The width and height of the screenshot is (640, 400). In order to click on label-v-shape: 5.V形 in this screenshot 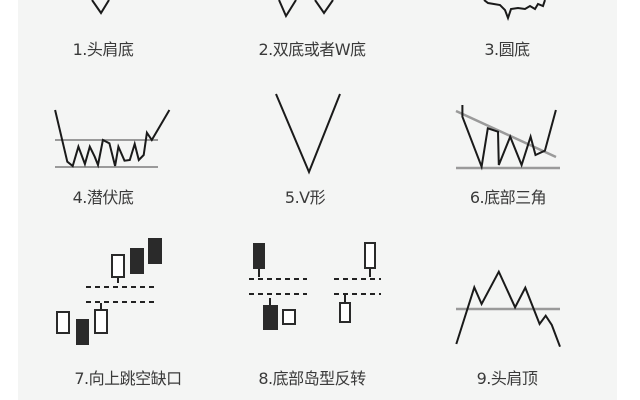, I will do `click(305, 197)`.